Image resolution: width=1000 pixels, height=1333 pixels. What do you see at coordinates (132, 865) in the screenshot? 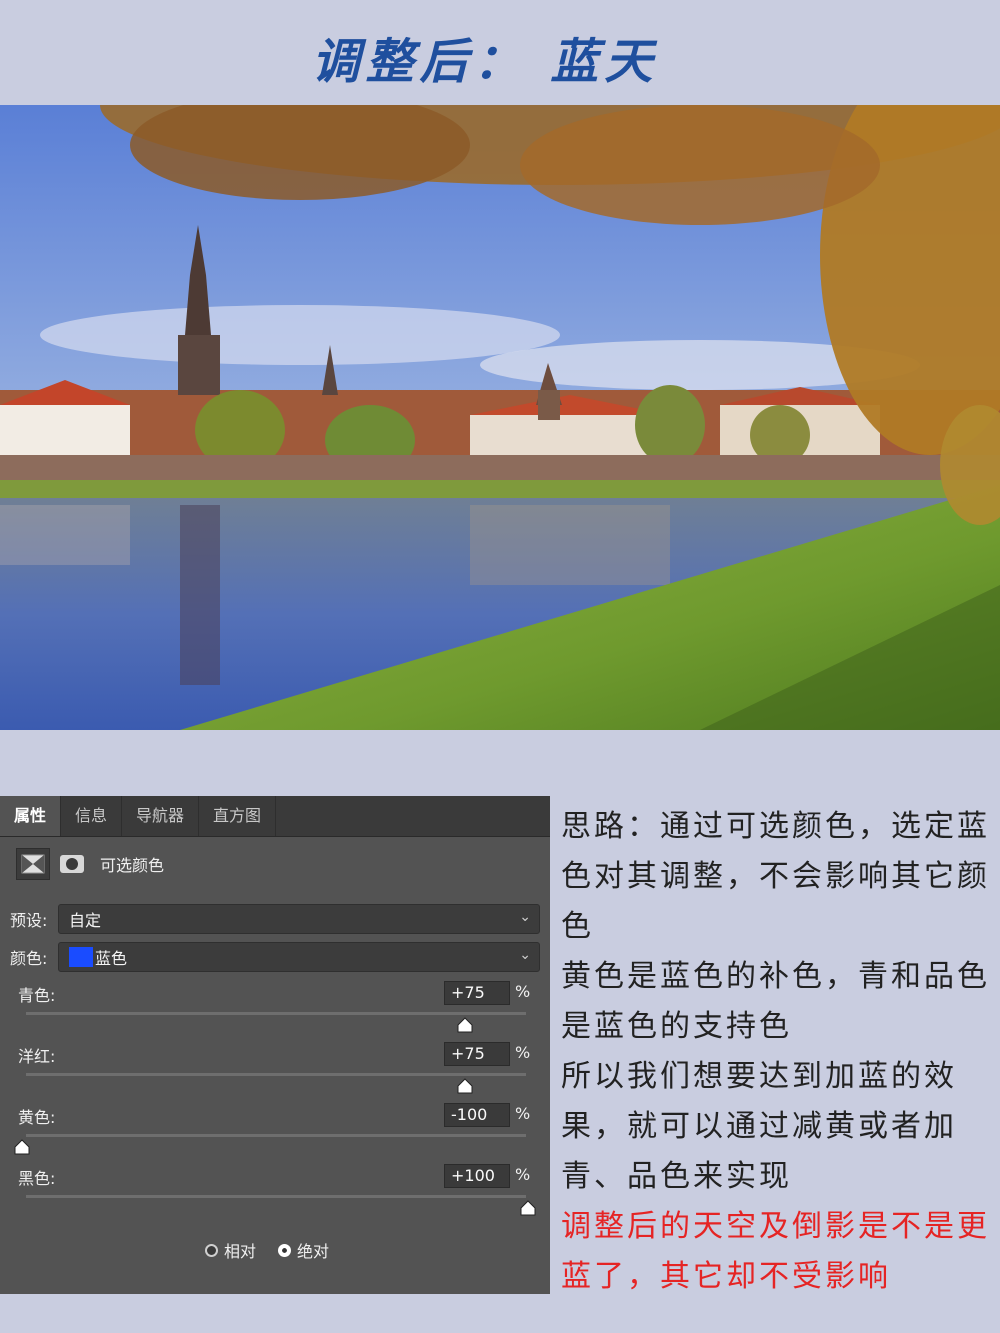
I see `adjustment-name: 可选颜色` at bounding box center [132, 865].